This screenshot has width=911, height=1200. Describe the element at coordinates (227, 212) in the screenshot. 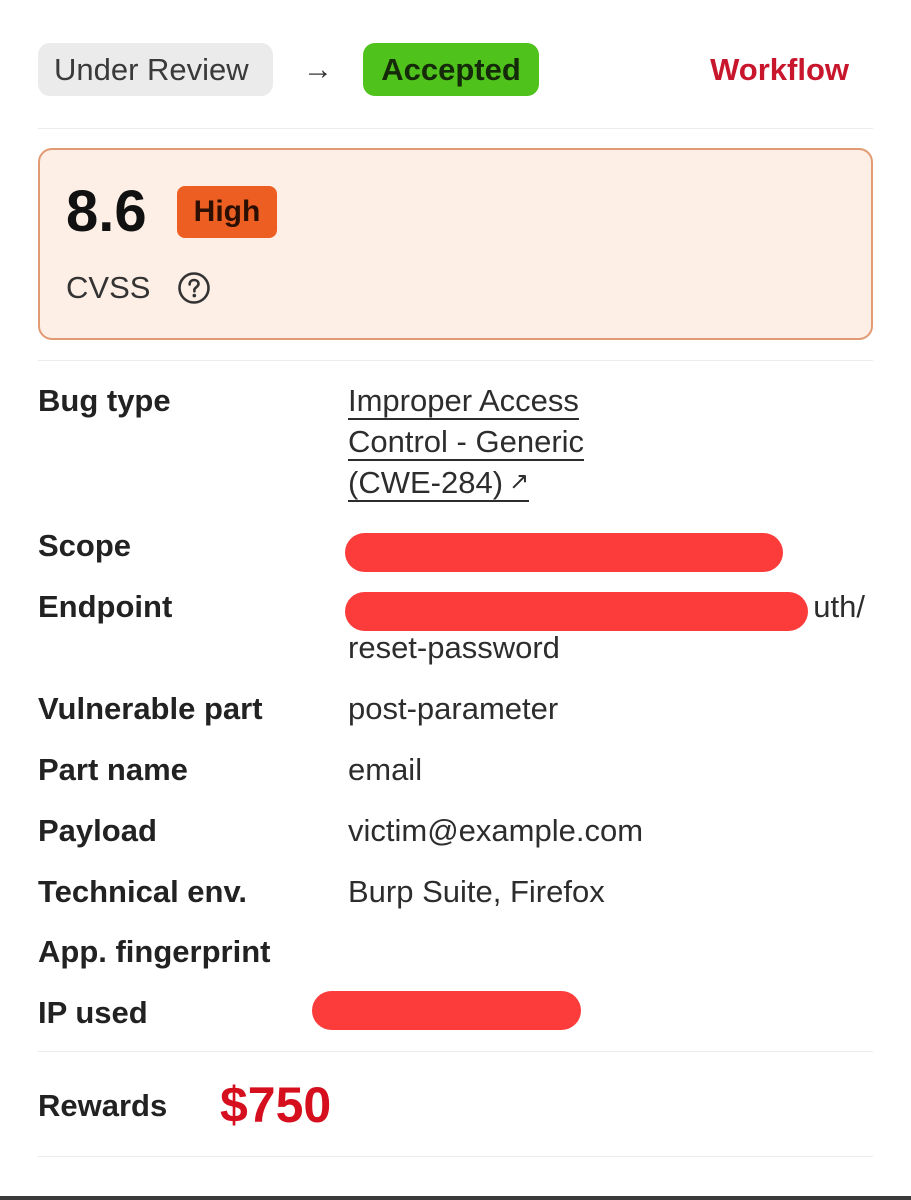

I see `severity-badge: High` at that location.